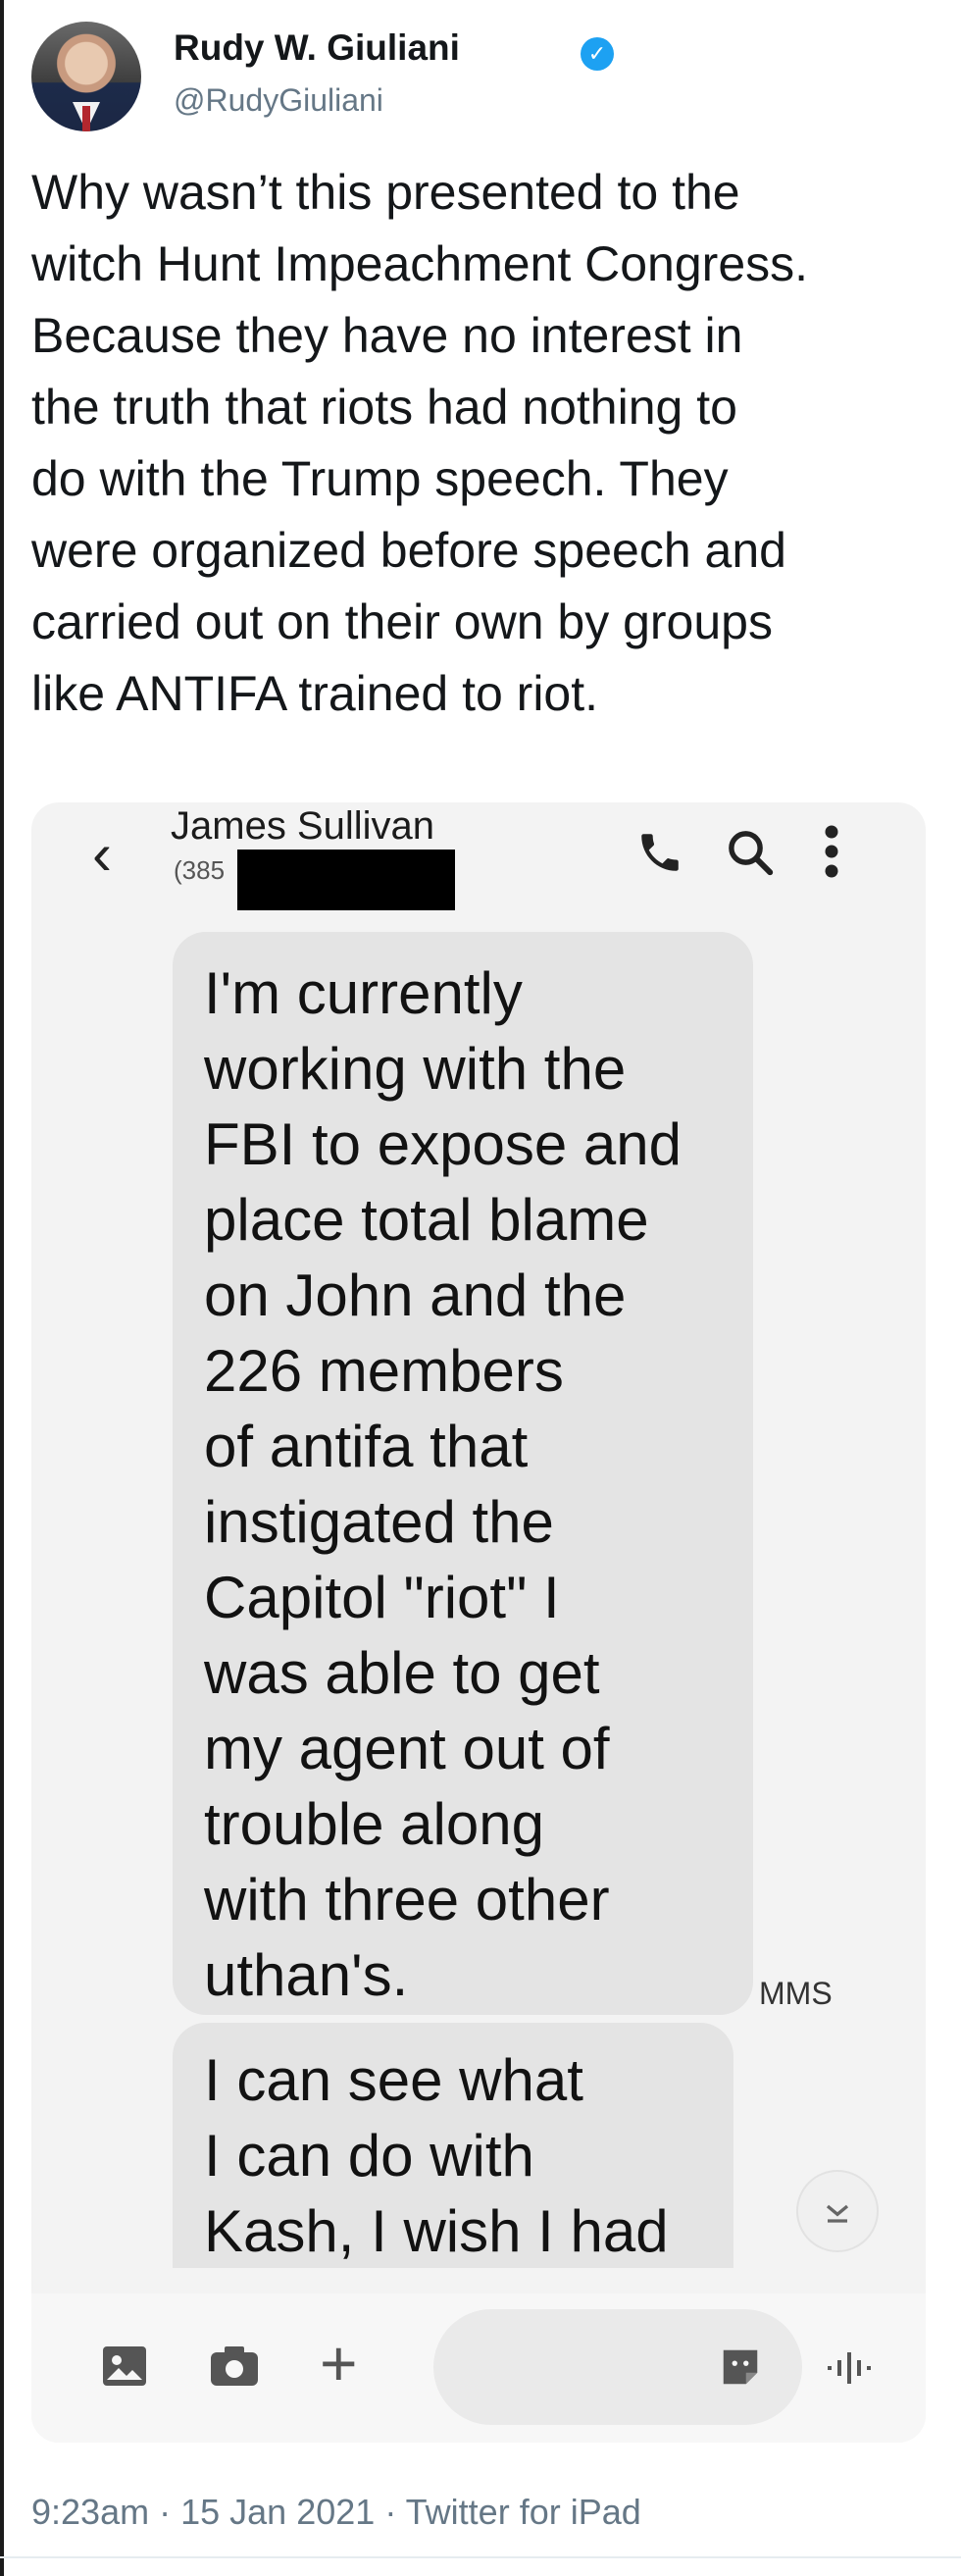 This screenshot has height=2576, width=961. Describe the element at coordinates (2, 1288) in the screenshot. I see `left-border` at that location.